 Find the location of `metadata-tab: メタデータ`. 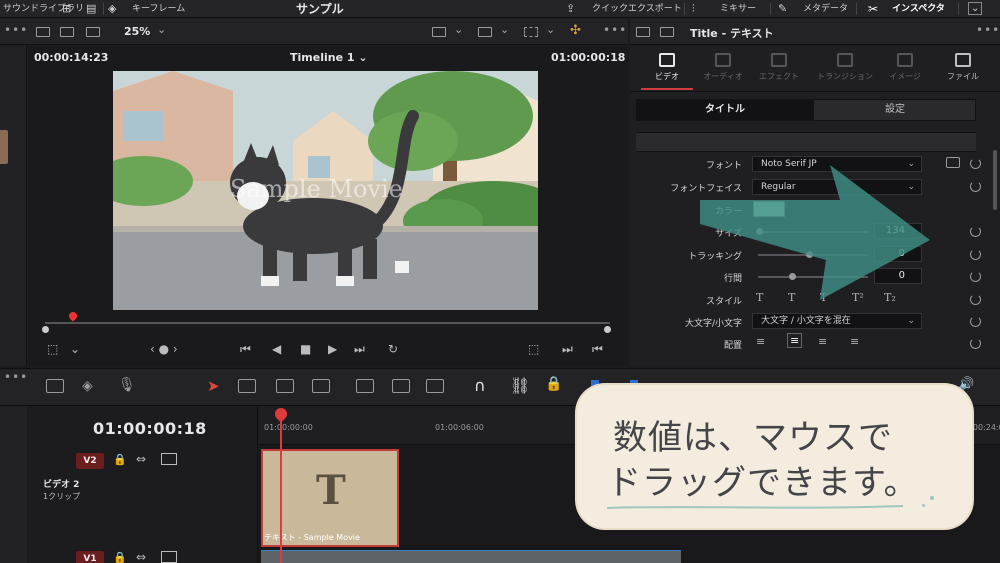

metadata-tab: メタデータ is located at coordinates (825, 9).